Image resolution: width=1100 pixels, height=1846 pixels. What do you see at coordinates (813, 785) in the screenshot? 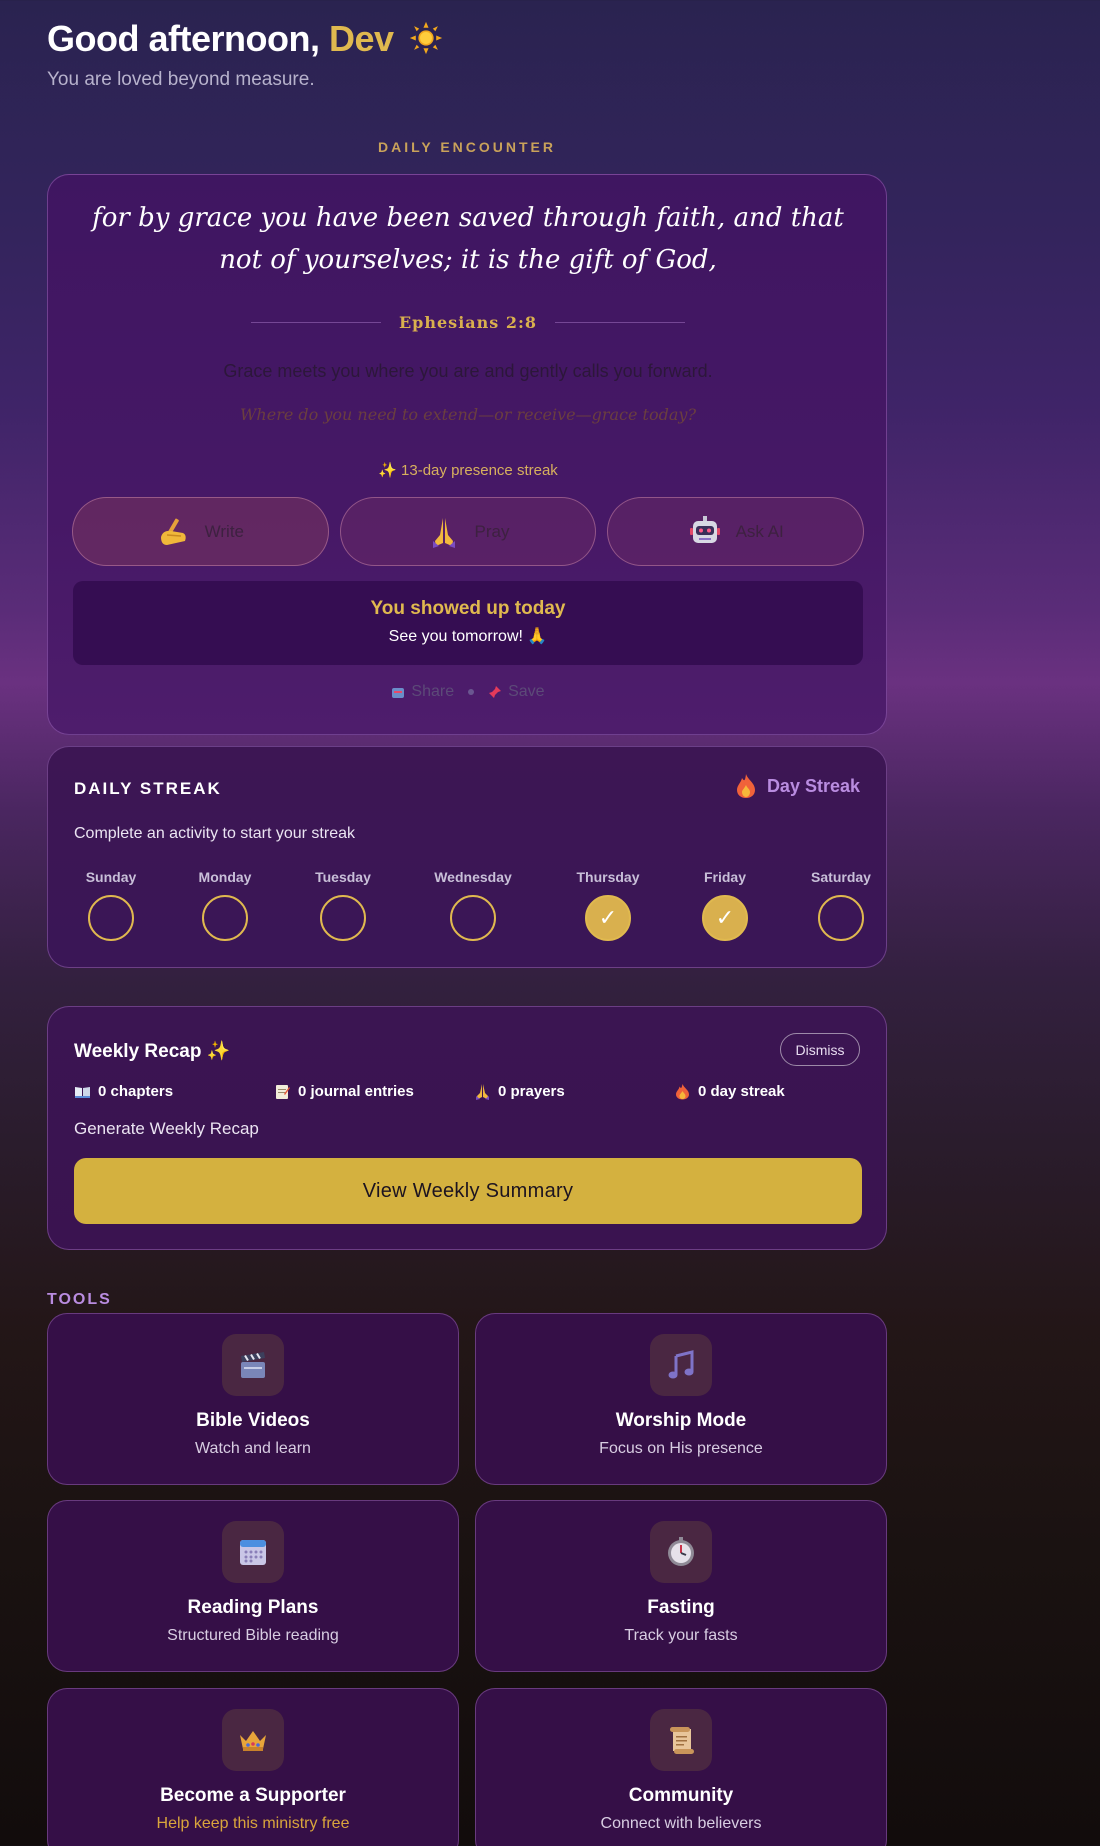
I see `day-streak-label: Day Streak` at bounding box center [813, 785].